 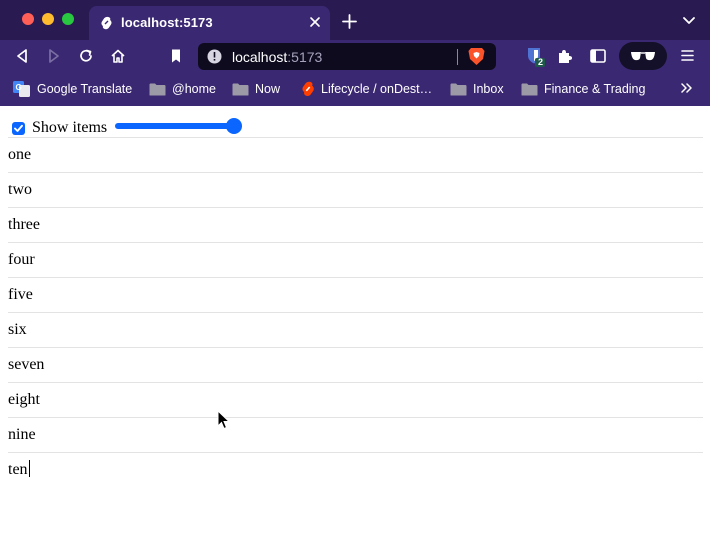 I want to click on checkmark-icon, so click(x=18, y=128).